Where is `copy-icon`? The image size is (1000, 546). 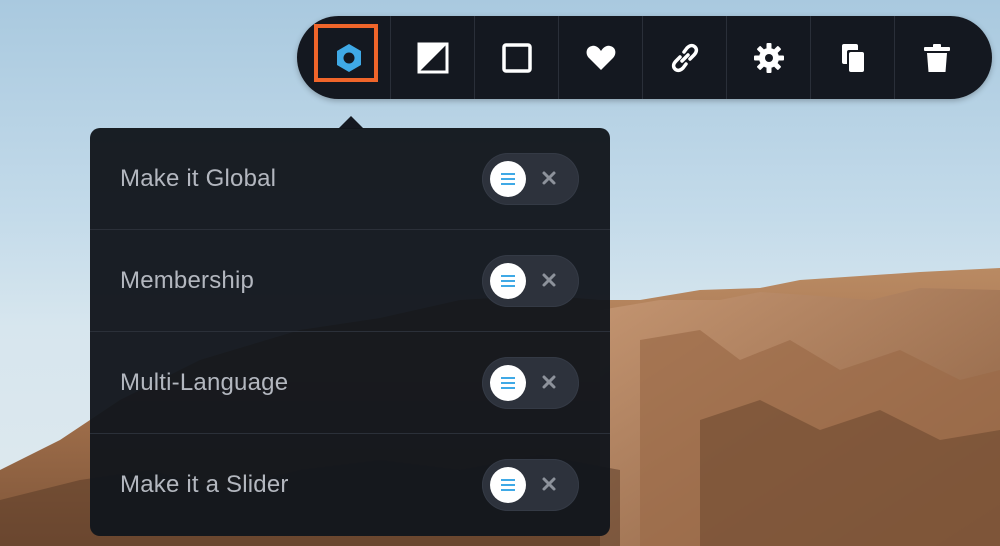
copy-icon is located at coordinates (852, 57).